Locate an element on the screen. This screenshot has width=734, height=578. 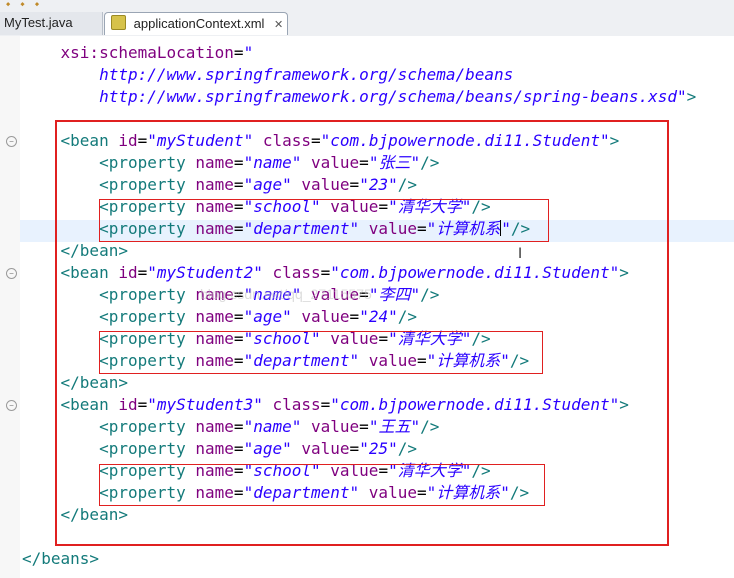
code-token: </beans> is located at coordinates (61, 558).